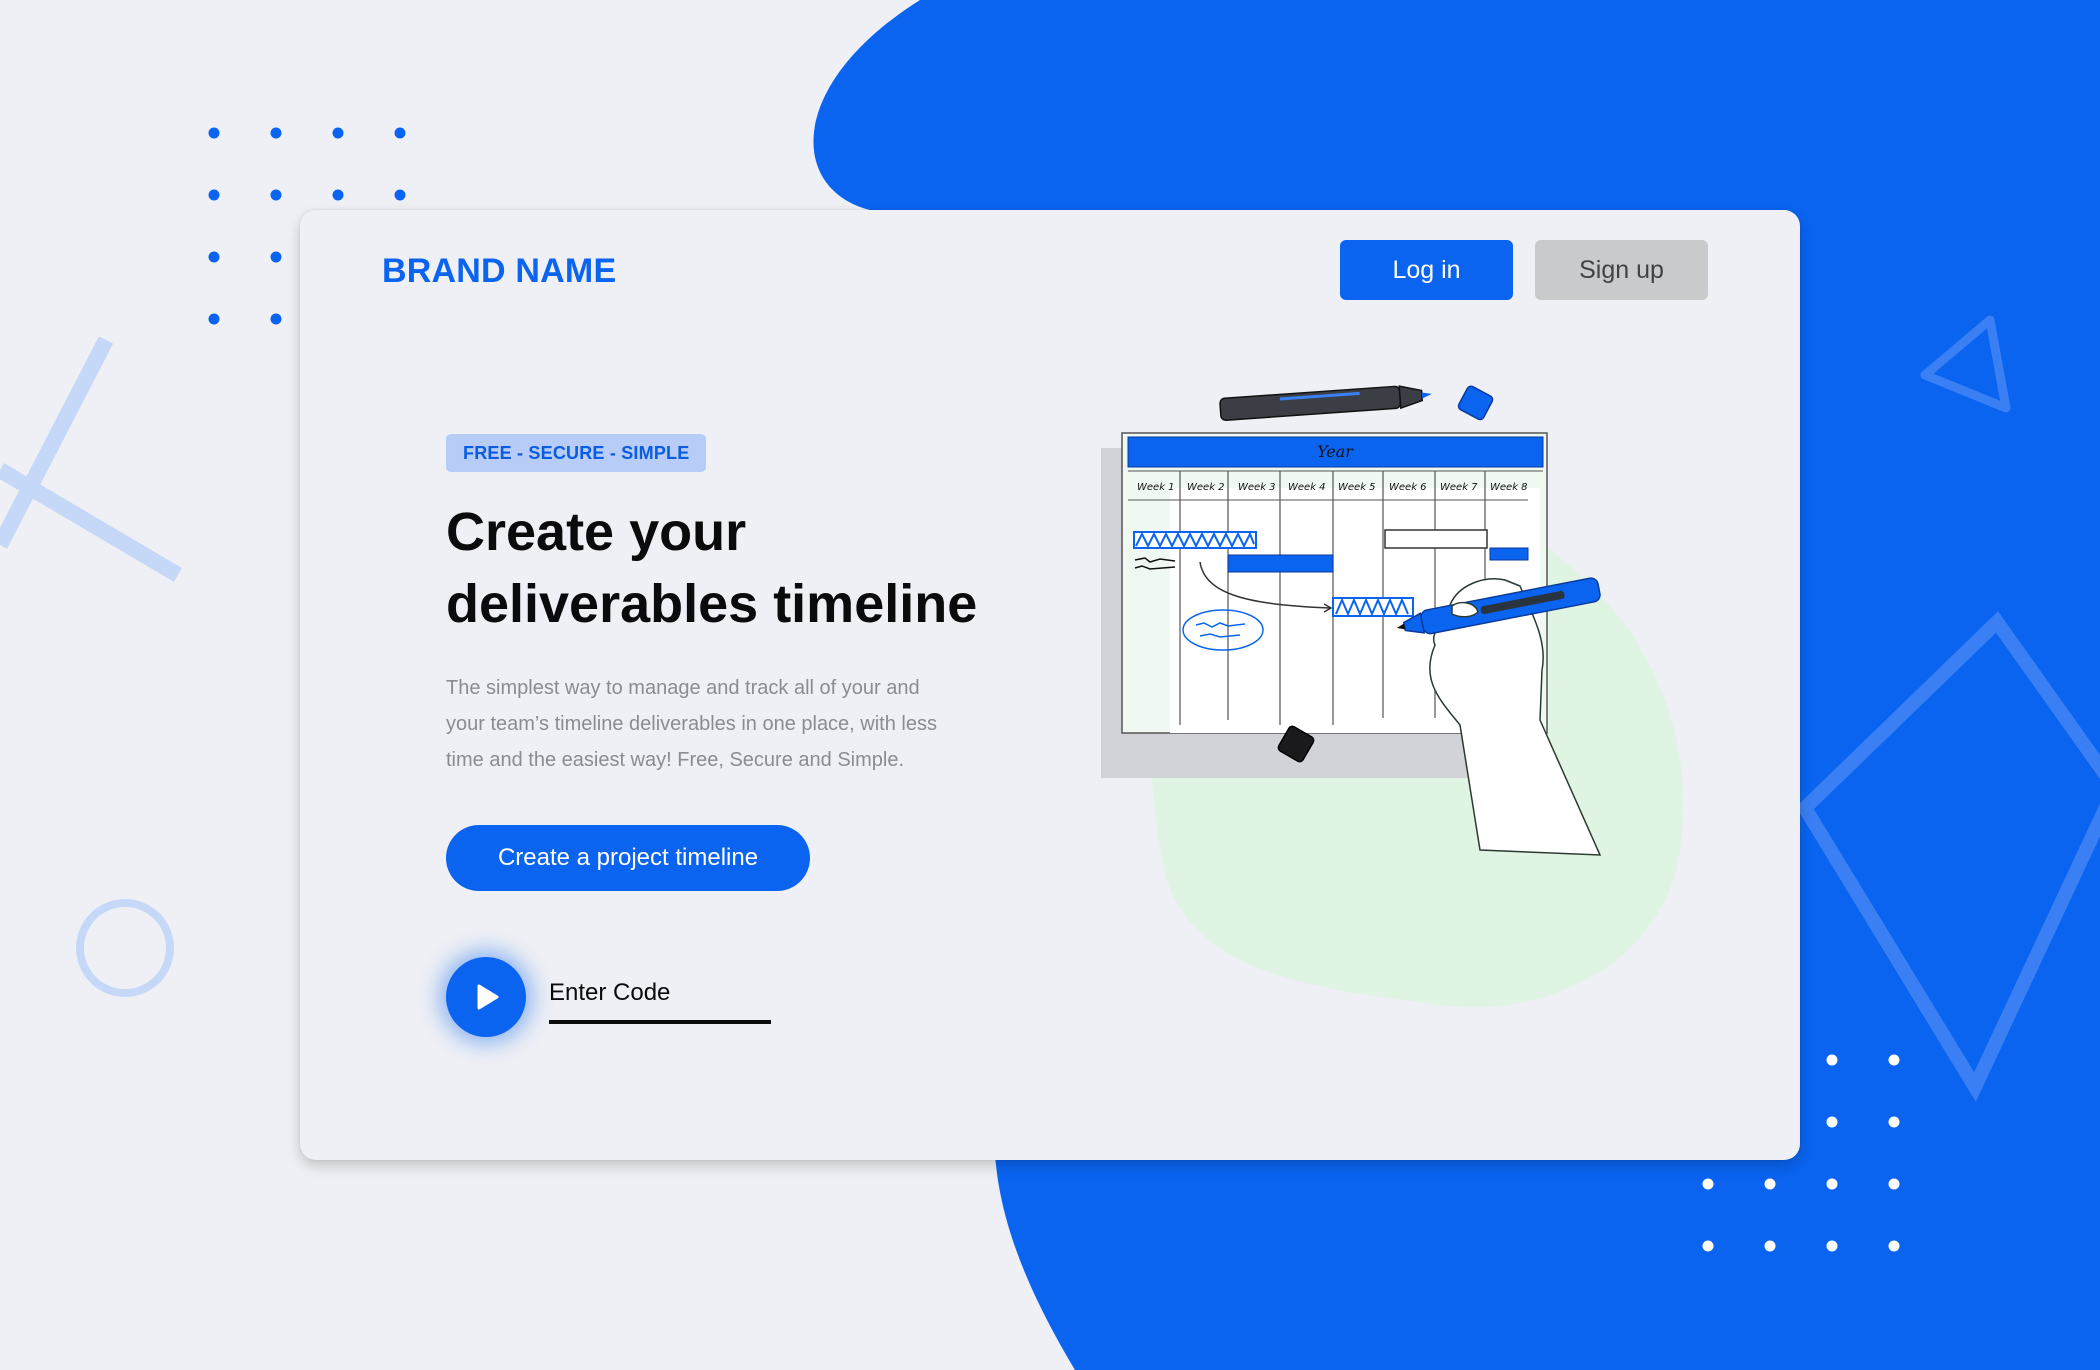 This screenshot has height=1370, width=2100. Describe the element at coordinates (1307, 487) in the screenshot. I see `week-label: Week 4` at that location.